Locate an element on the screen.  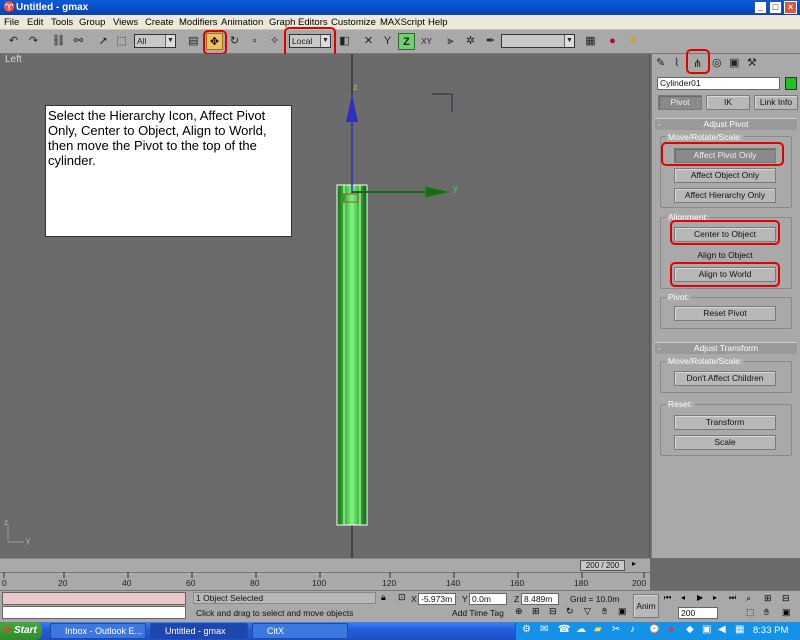
play-icon: ▶ is located at coordinates (700, 597).